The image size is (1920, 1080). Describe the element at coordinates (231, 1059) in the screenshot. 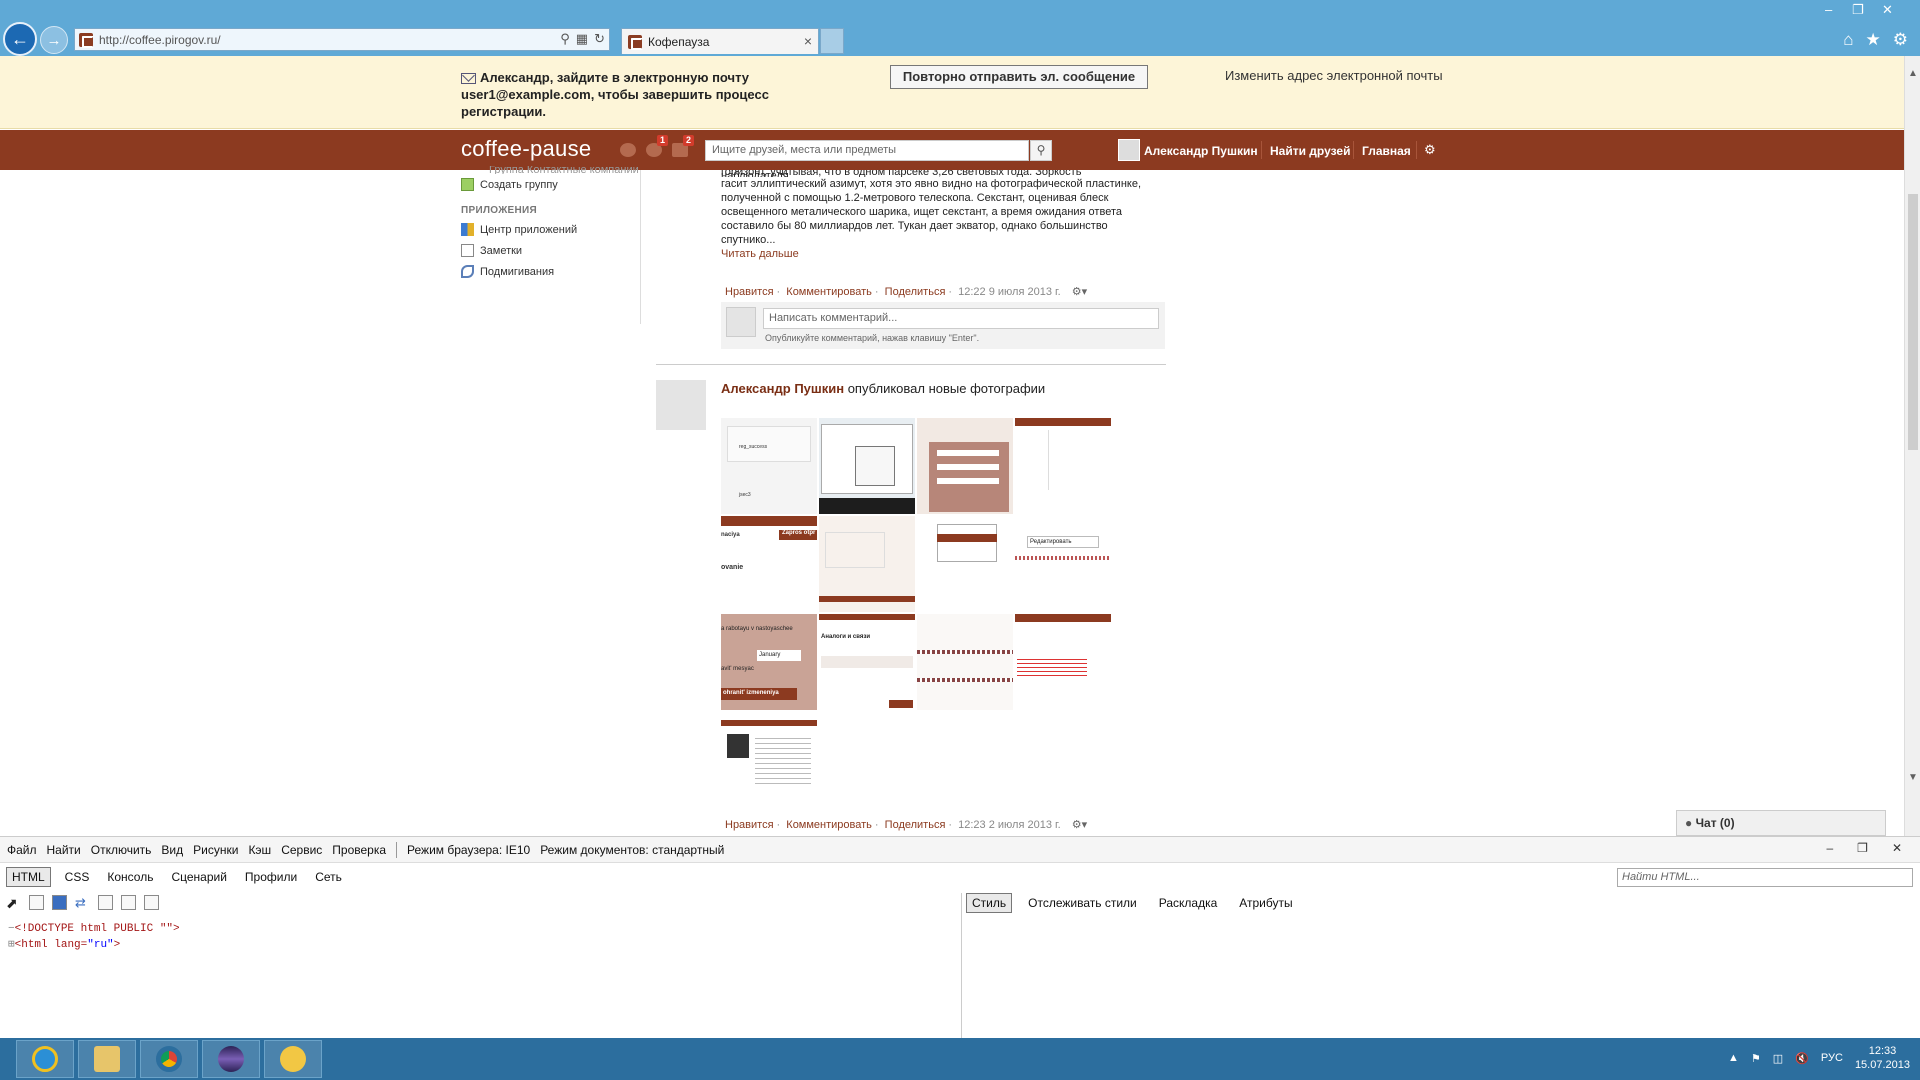

I see `taskbar-eclipse-button` at that location.